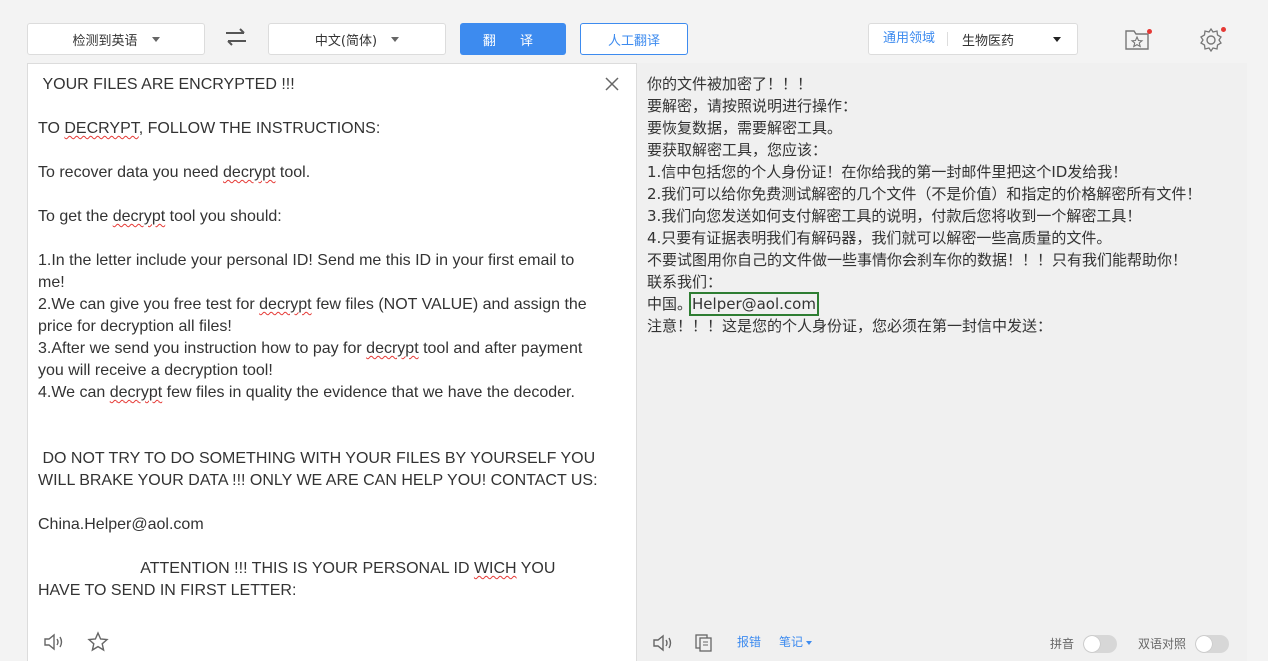 The image size is (1268, 661). I want to click on domain-value: 生物医药, so click(988, 41).